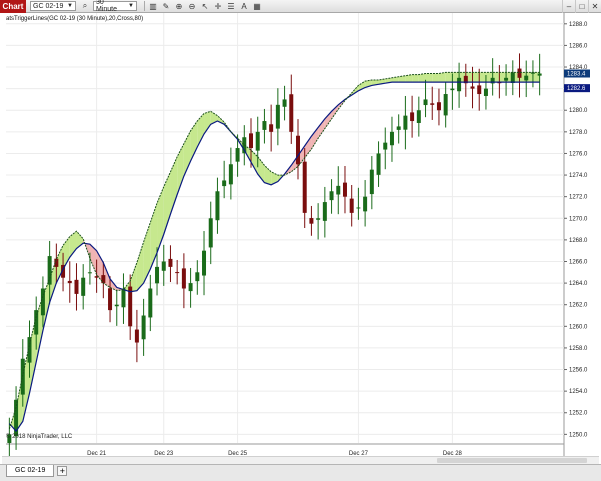 The width and height of the screenshot is (601, 481). Describe the element at coordinates (166, 6) in the screenshot. I see `pencil-icon: ✎` at that location.